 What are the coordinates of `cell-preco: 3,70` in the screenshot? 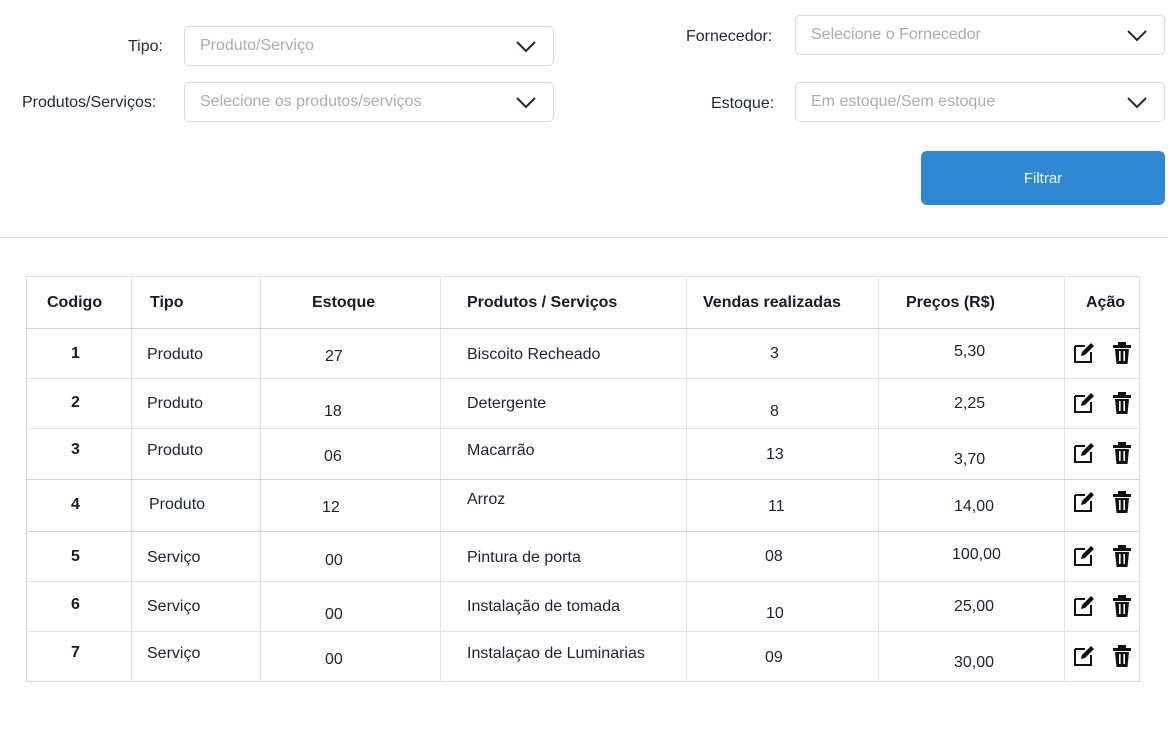 It's located at (970, 459).